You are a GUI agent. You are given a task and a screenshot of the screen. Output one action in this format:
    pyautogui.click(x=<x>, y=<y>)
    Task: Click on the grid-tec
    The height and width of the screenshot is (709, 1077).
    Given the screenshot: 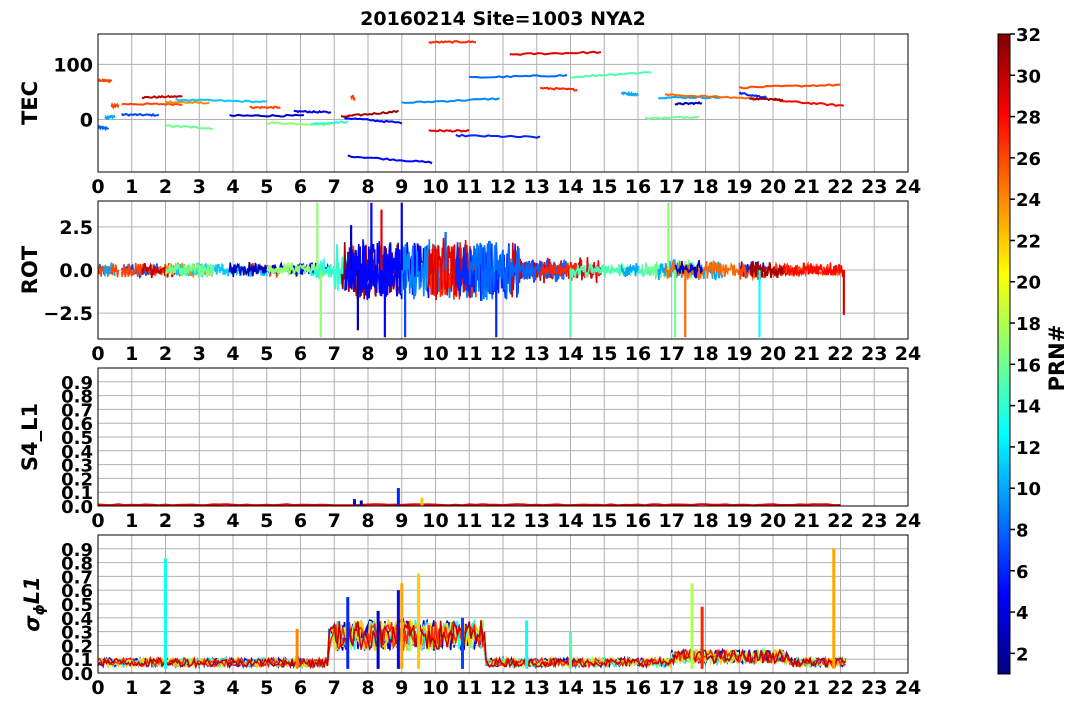 What is the action you would take?
    pyautogui.click(x=503, y=103)
    